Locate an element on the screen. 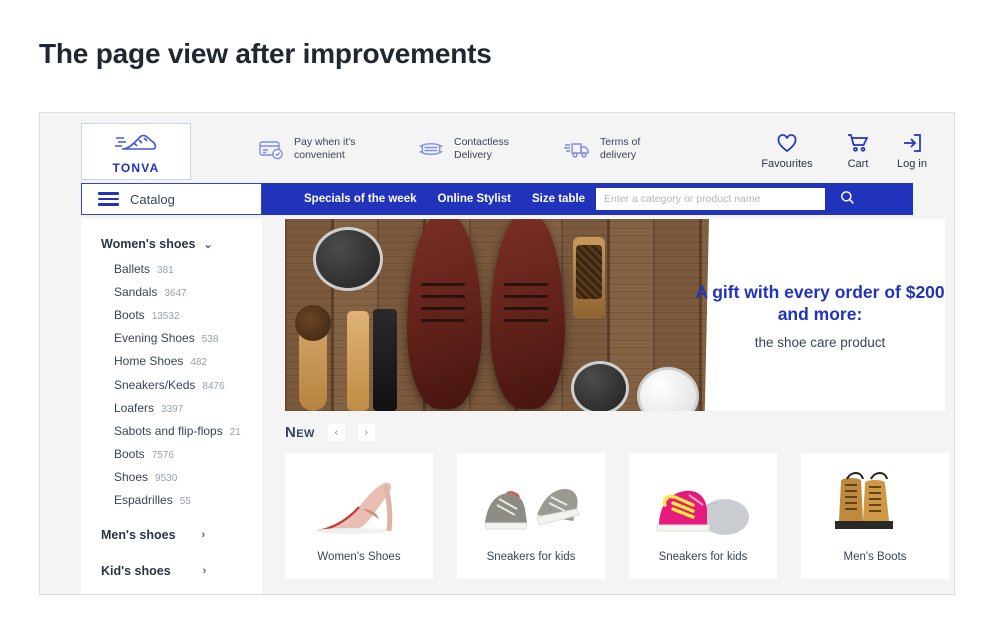  heart-icon is located at coordinates (787, 143).